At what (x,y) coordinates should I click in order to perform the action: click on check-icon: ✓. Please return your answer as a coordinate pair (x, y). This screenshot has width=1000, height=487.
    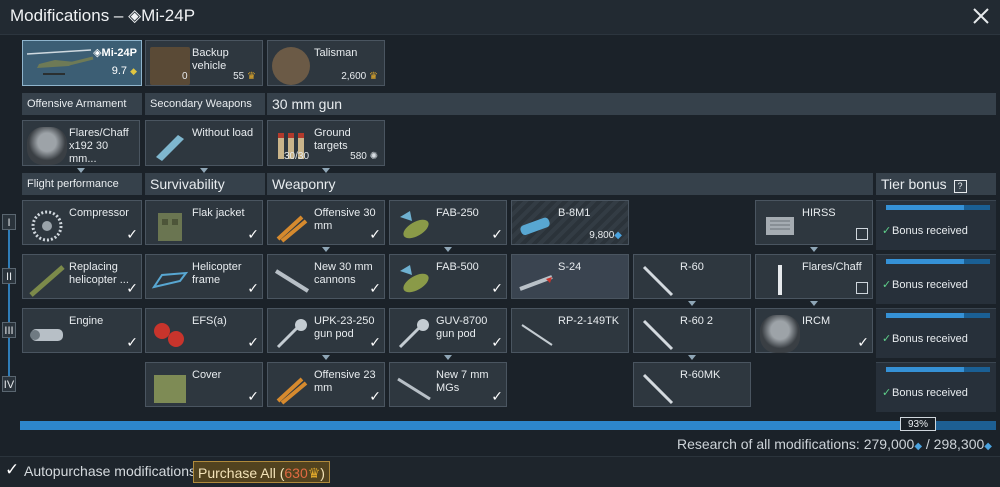
    Looking at the image, I should click on (887, 339).